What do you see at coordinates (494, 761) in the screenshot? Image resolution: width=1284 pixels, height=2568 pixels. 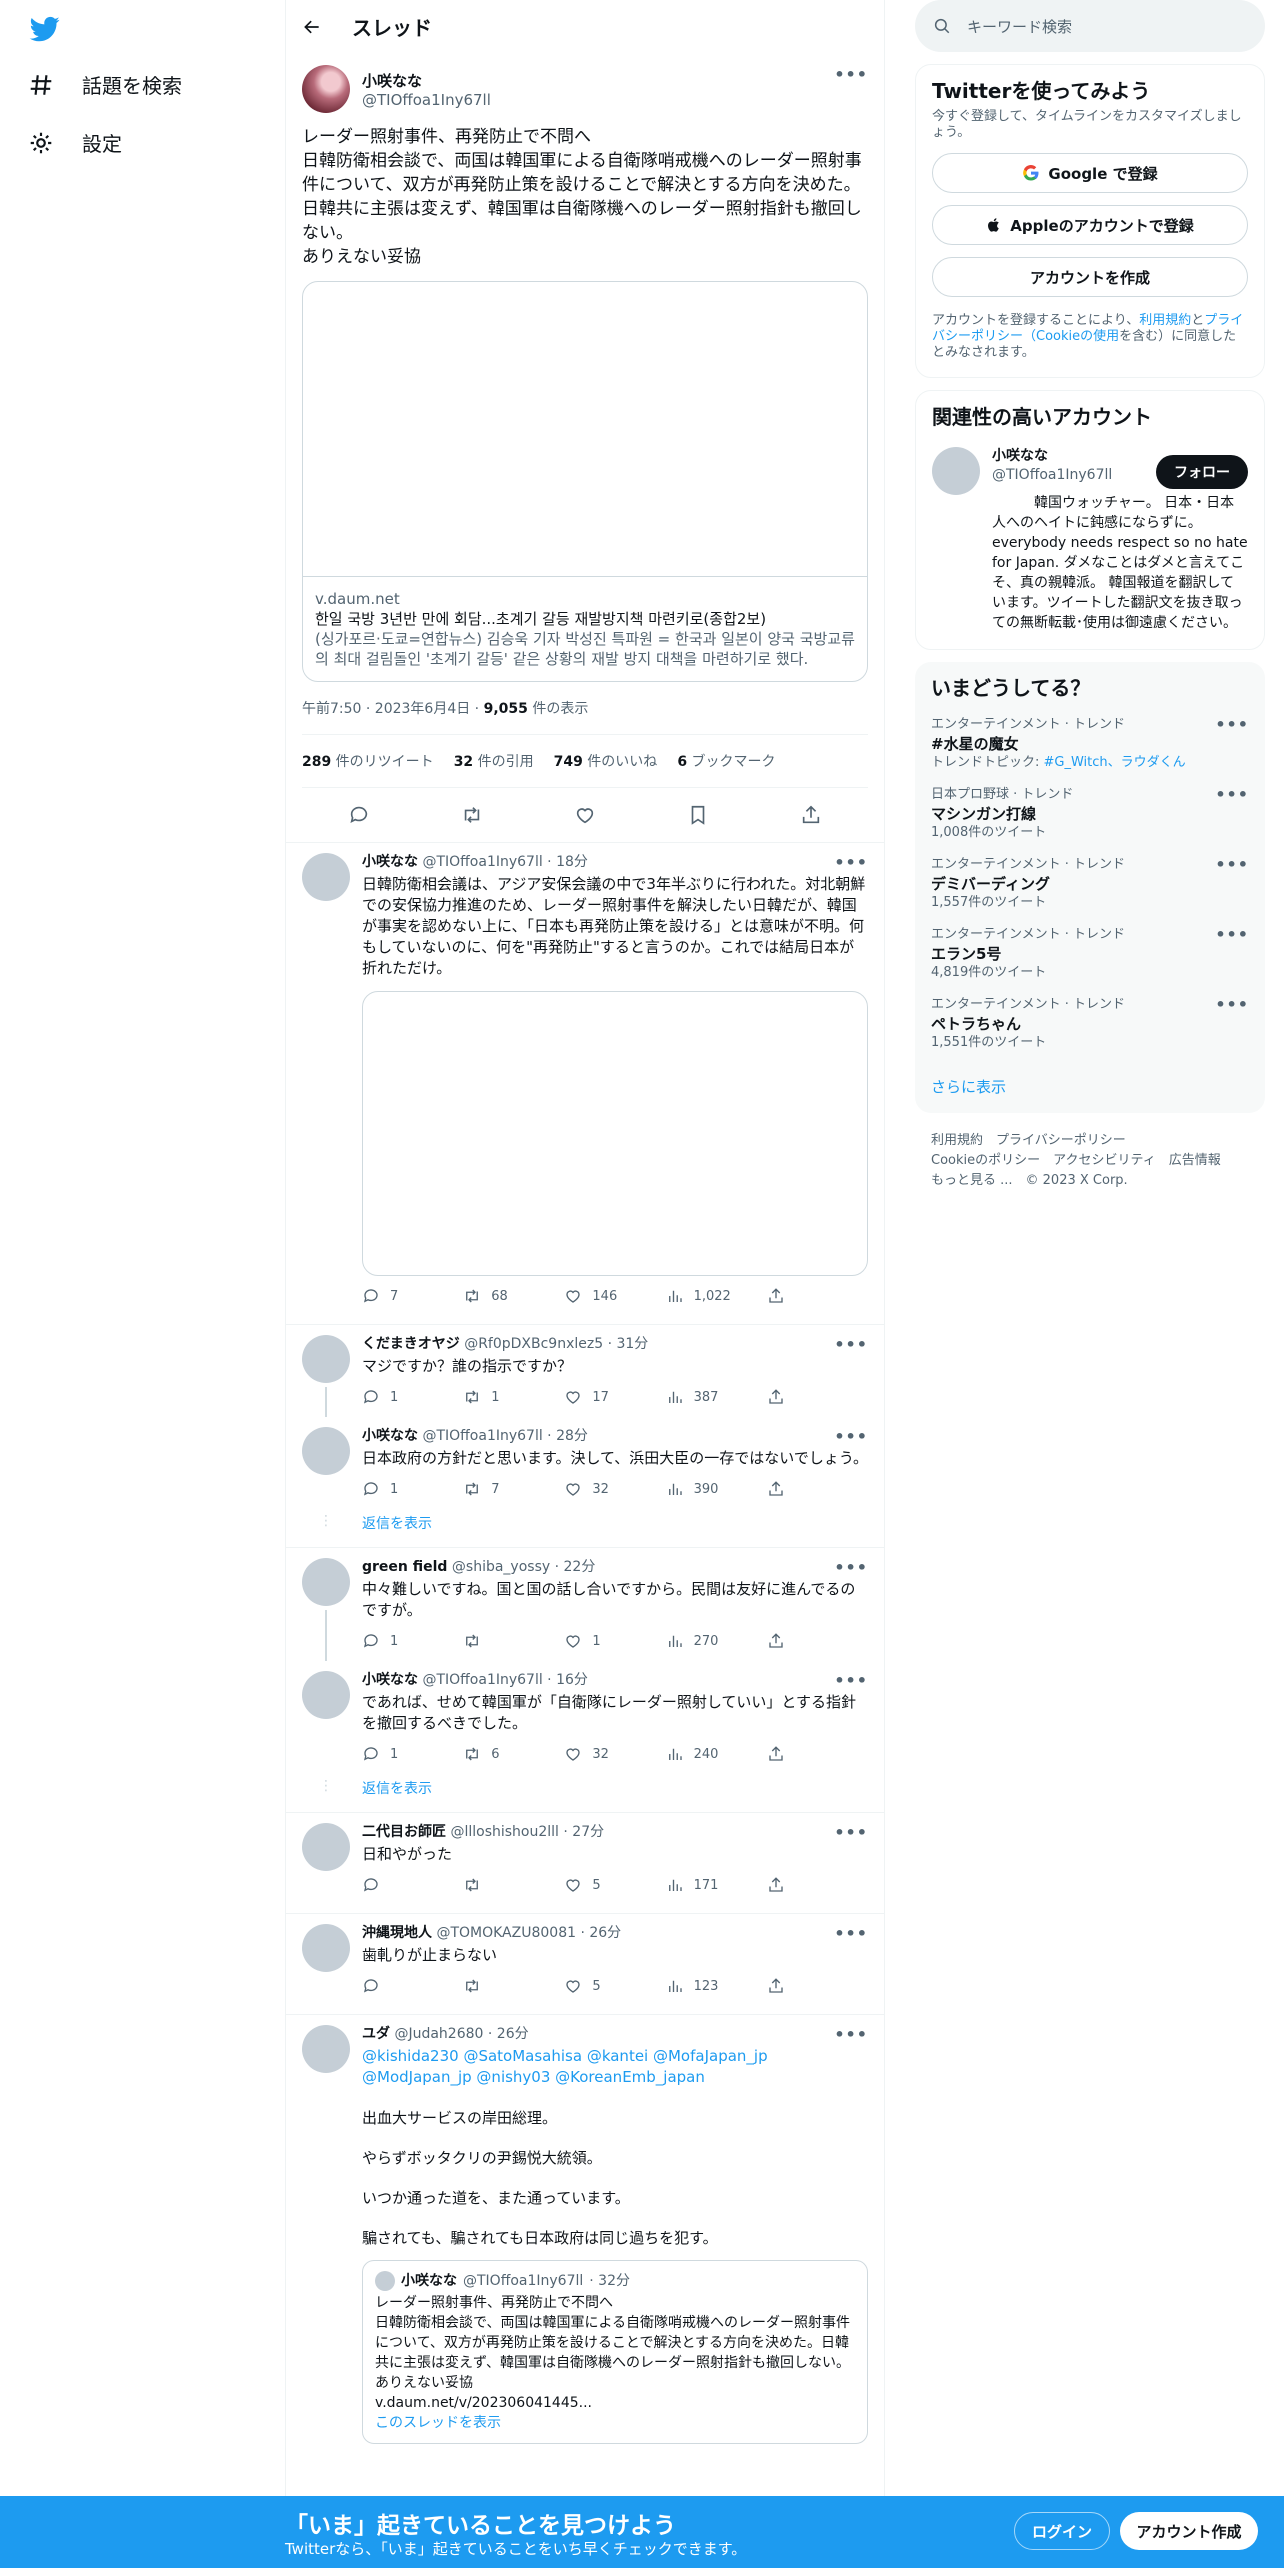 I see `quotes-stat: 32 件の引用` at bounding box center [494, 761].